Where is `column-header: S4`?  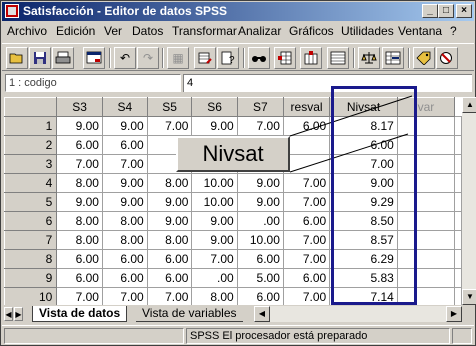
column-header: S4 is located at coordinates (124, 107).